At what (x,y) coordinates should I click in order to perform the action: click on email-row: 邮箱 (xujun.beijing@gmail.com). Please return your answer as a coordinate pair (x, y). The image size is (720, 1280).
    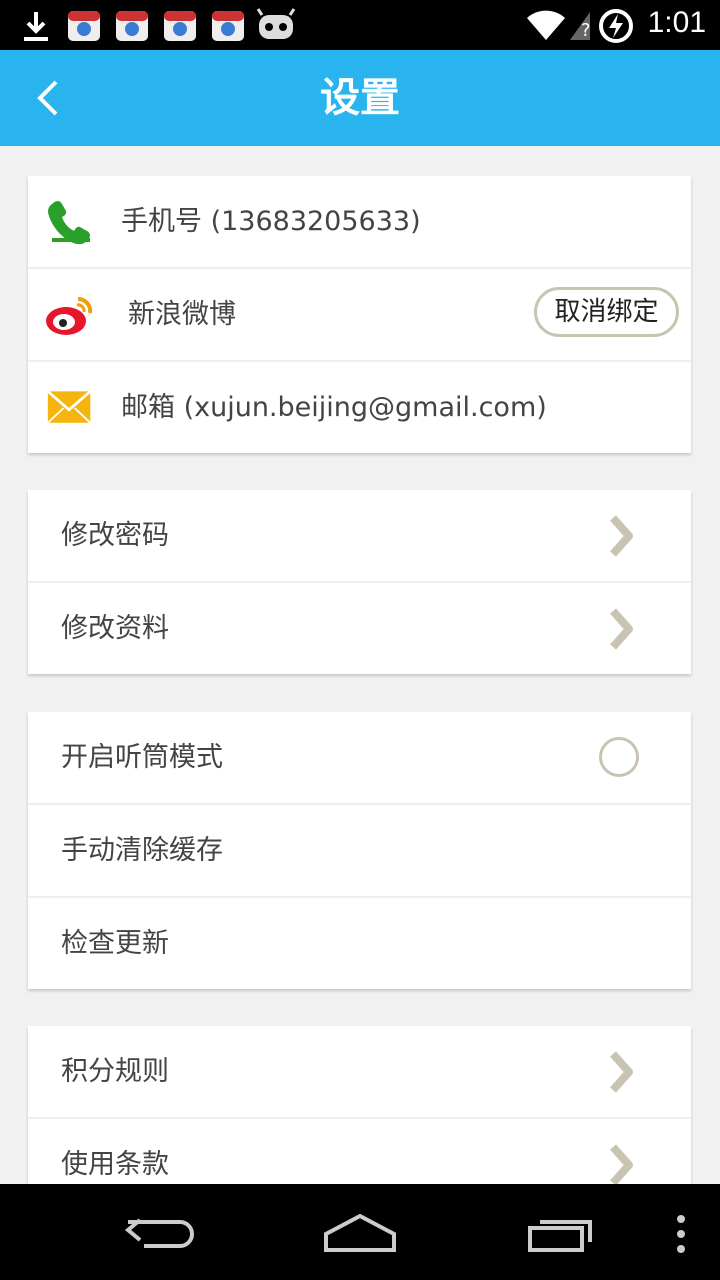
    Looking at the image, I should click on (359, 407).